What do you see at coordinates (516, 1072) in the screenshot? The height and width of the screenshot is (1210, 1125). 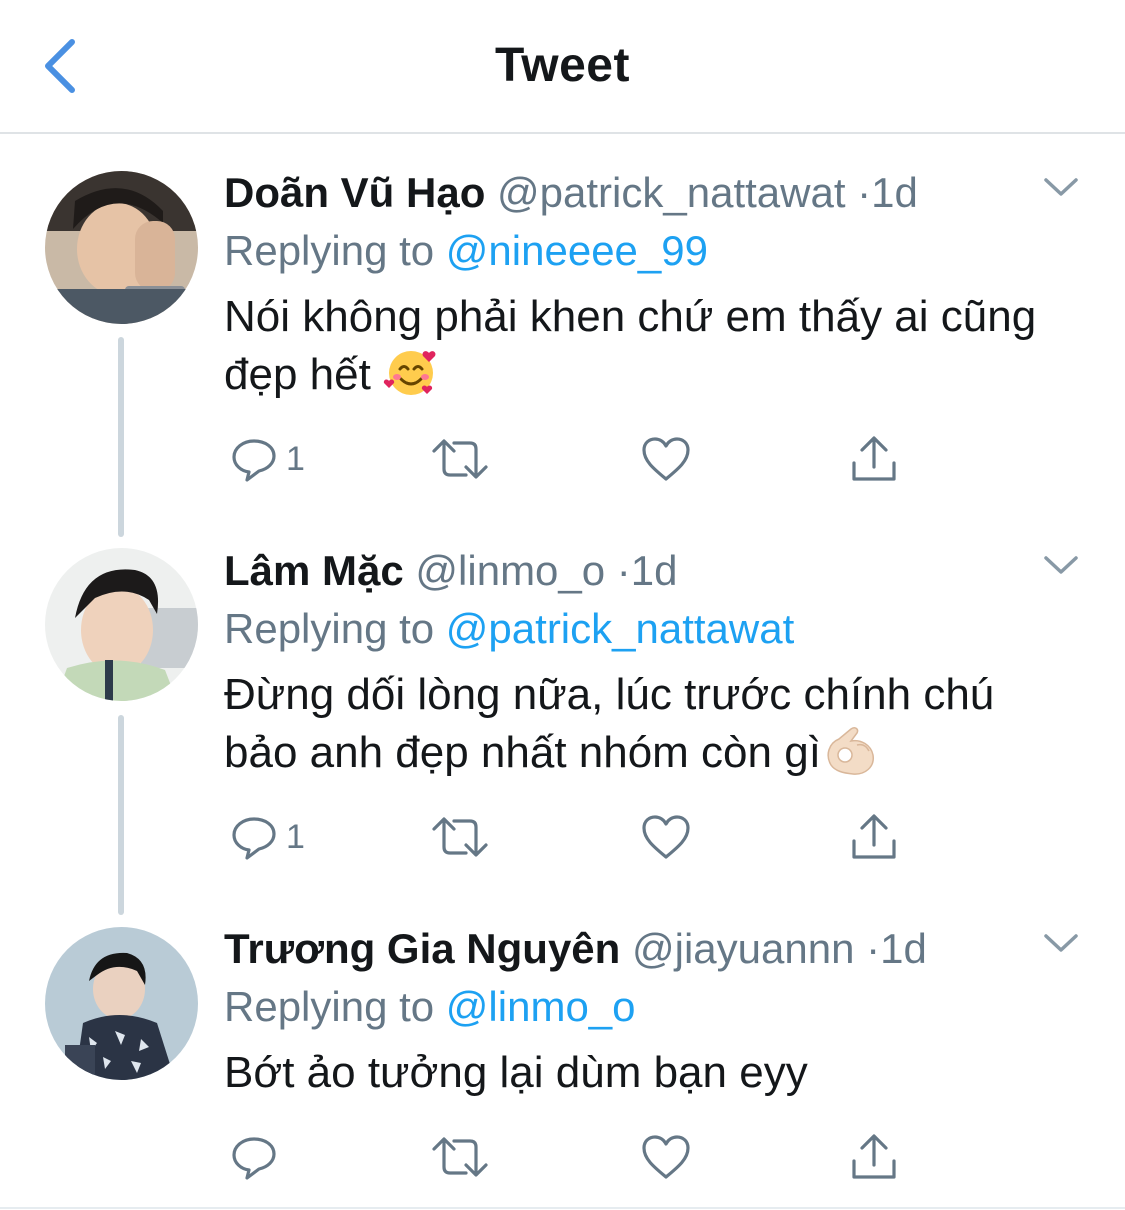 I see `tweet-text-line: Bớt ảo tưởng lại dùm bạn eyy` at bounding box center [516, 1072].